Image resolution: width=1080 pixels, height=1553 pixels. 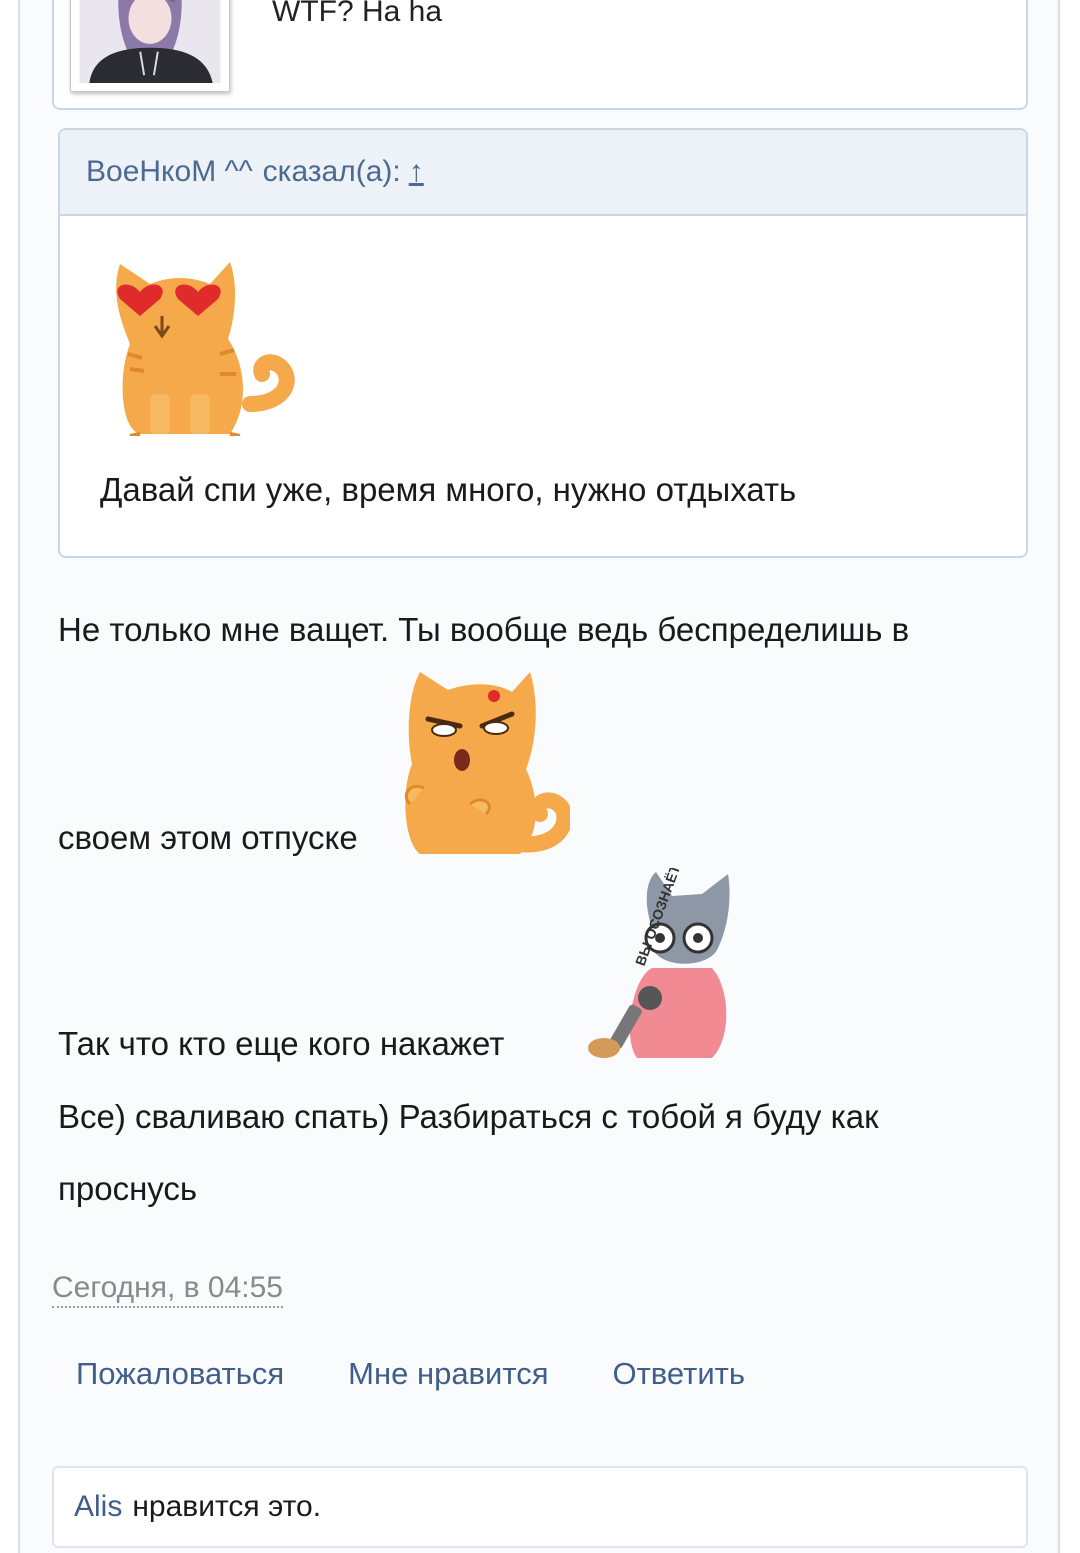 What do you see at coordinates (281, 1043) in the screenshot?
I see `message-line-3: Так что кто еще кого накажет` at bounding box center [281, 1043].